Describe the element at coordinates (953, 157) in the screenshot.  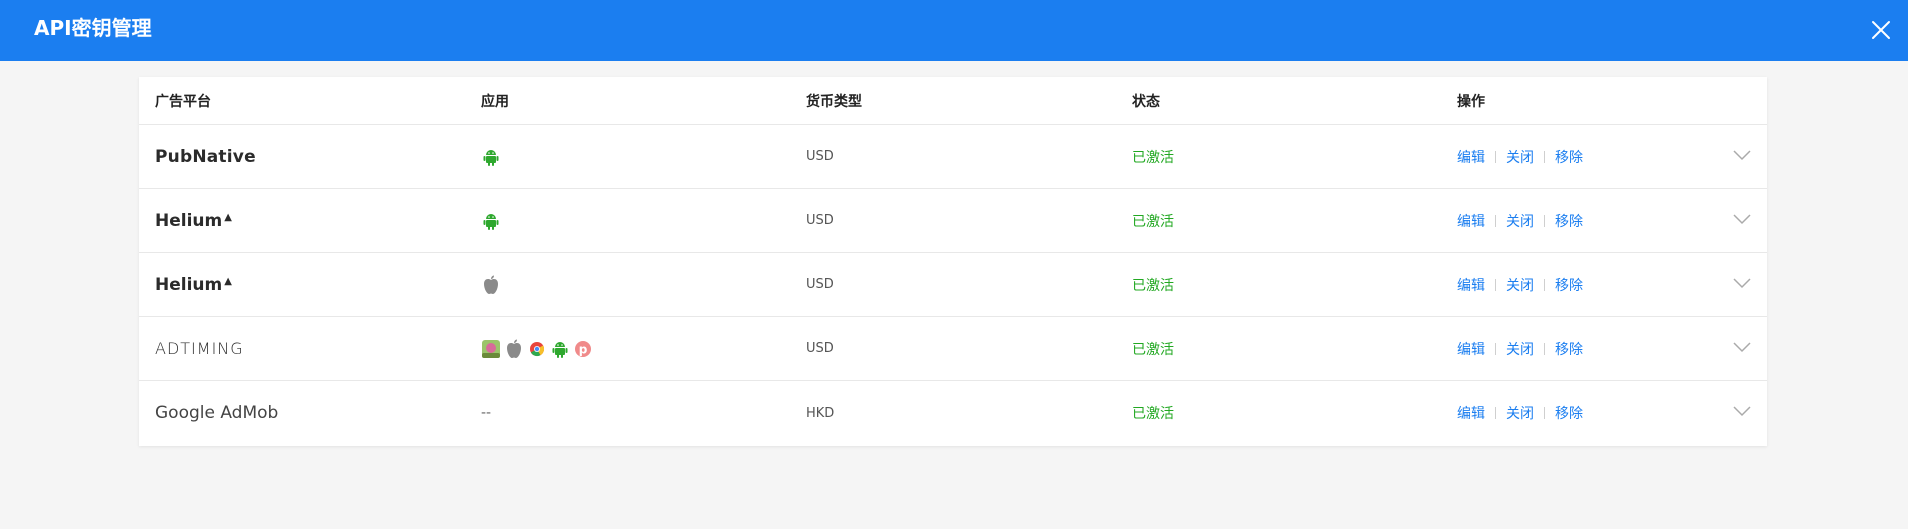
I see `table-row: PubNative USD 已激活 编辑 关闭 移除` at that location.